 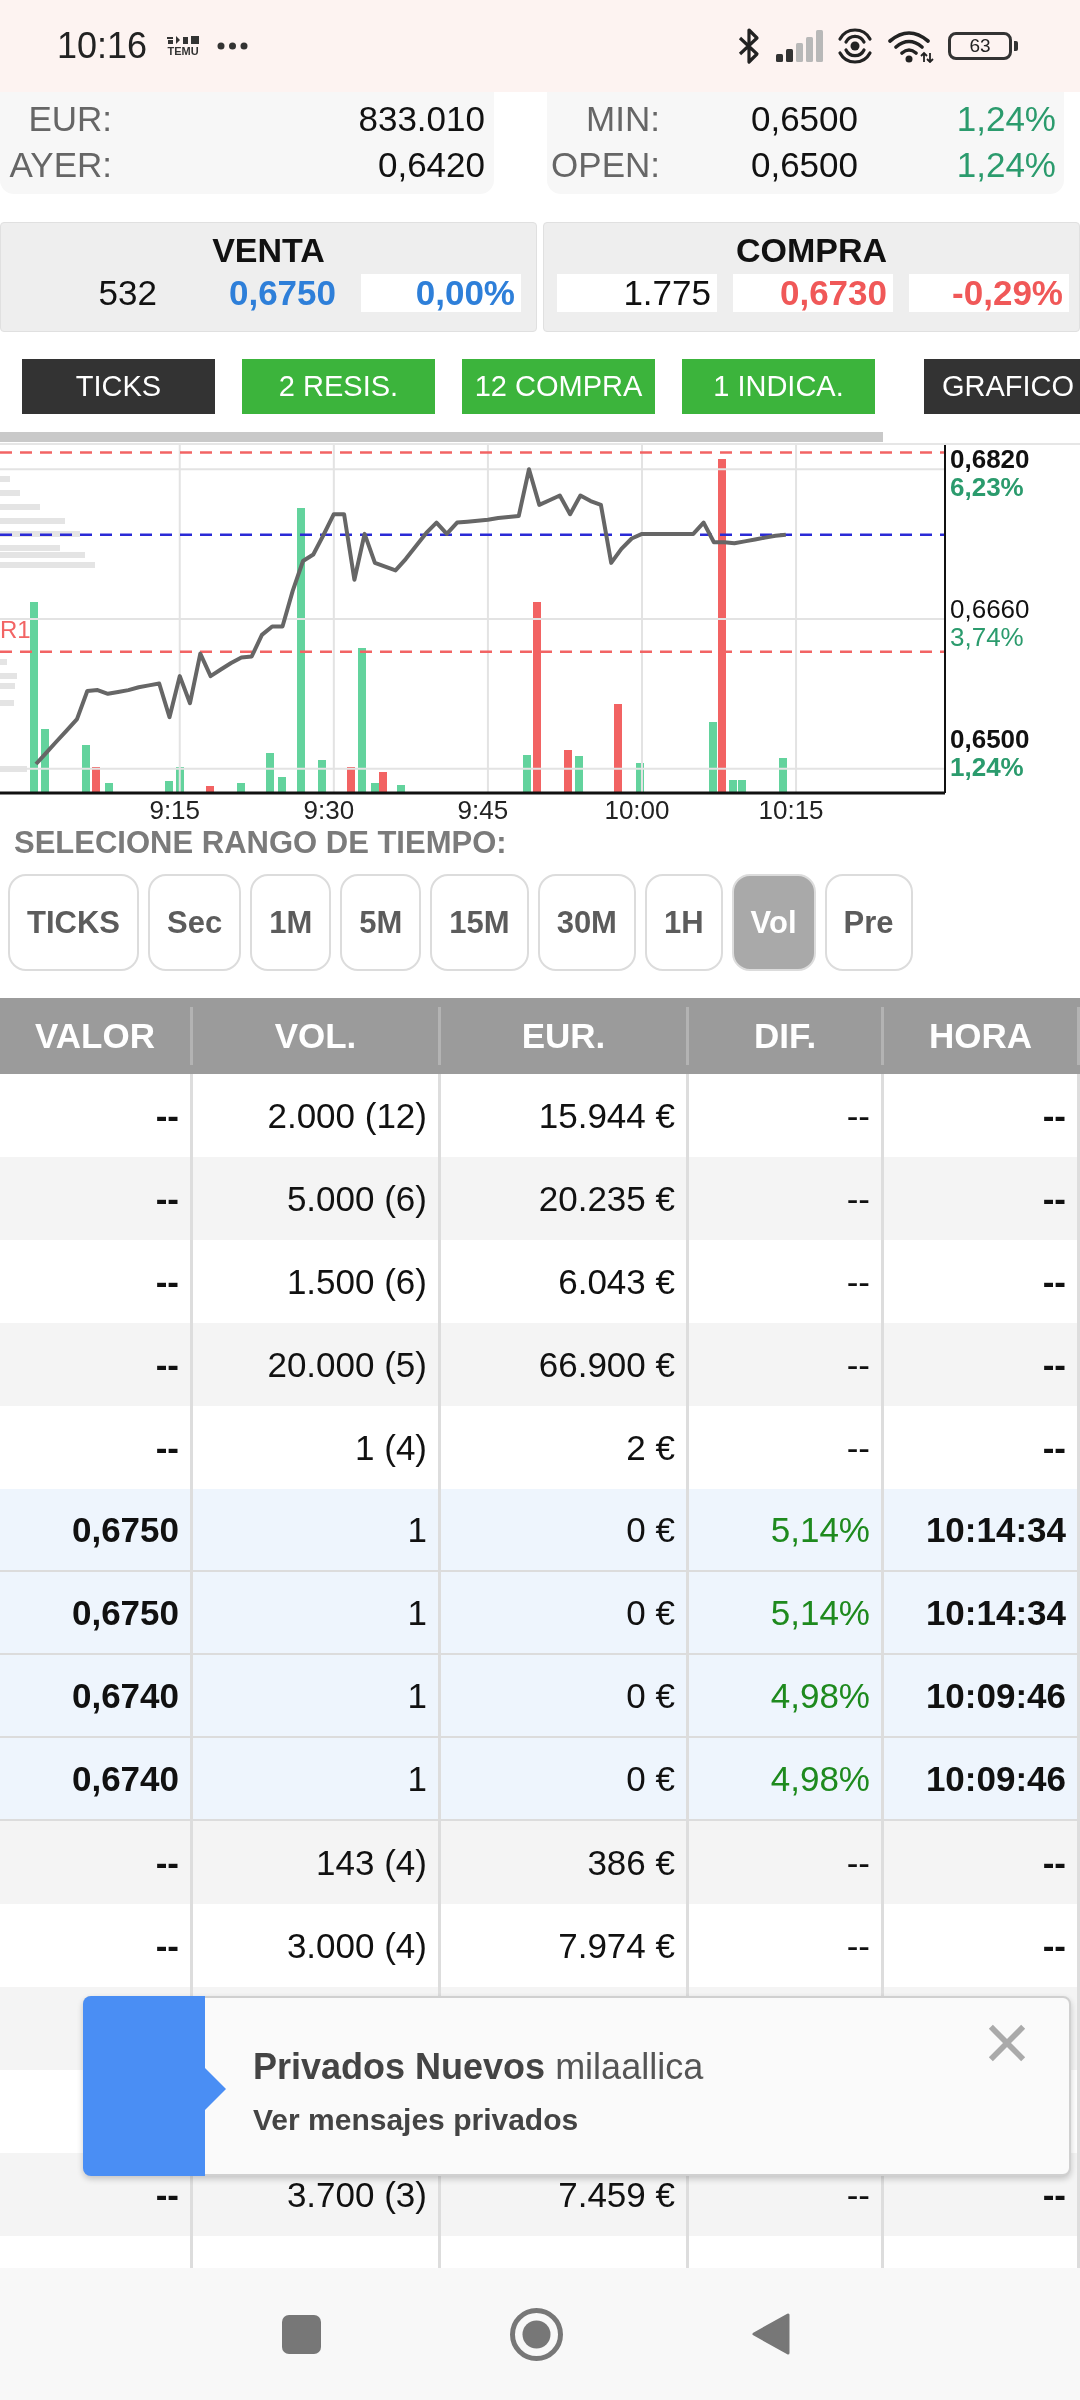 I want to click on percent-label: 1,24%, so click(x=987, y=767).